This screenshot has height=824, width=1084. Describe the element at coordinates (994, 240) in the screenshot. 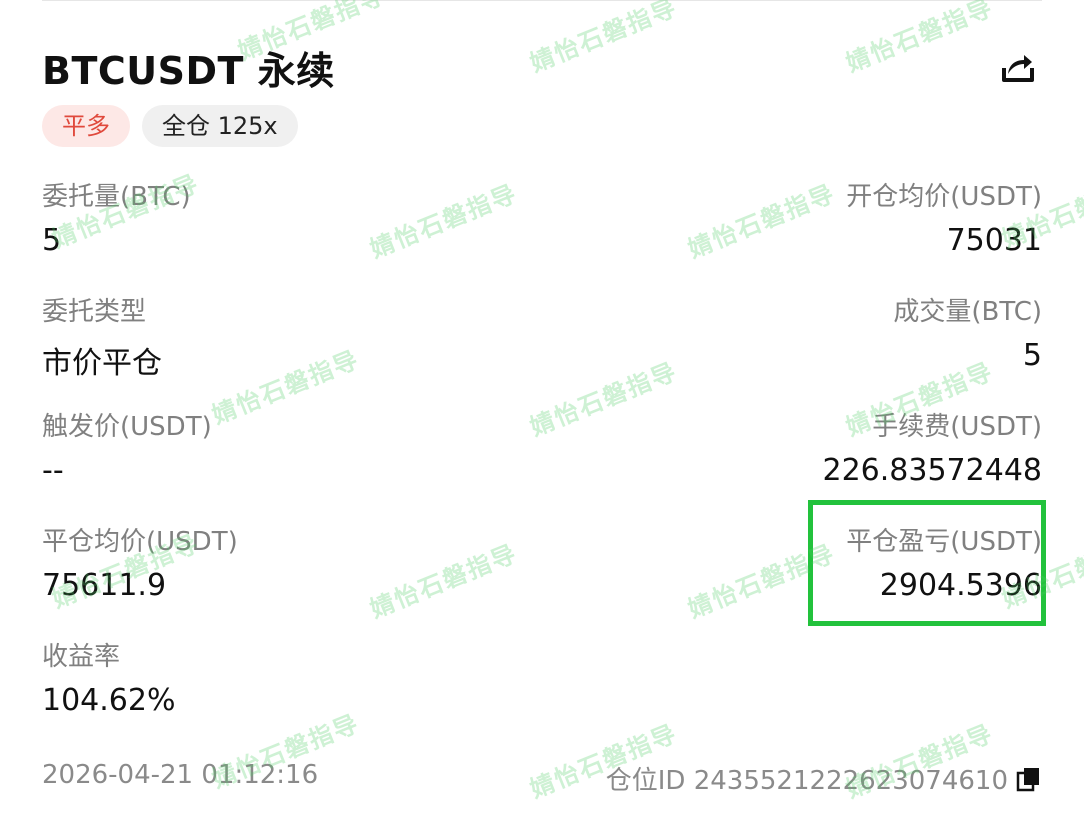

I see `open-avg-price-value: 75031` at that location.